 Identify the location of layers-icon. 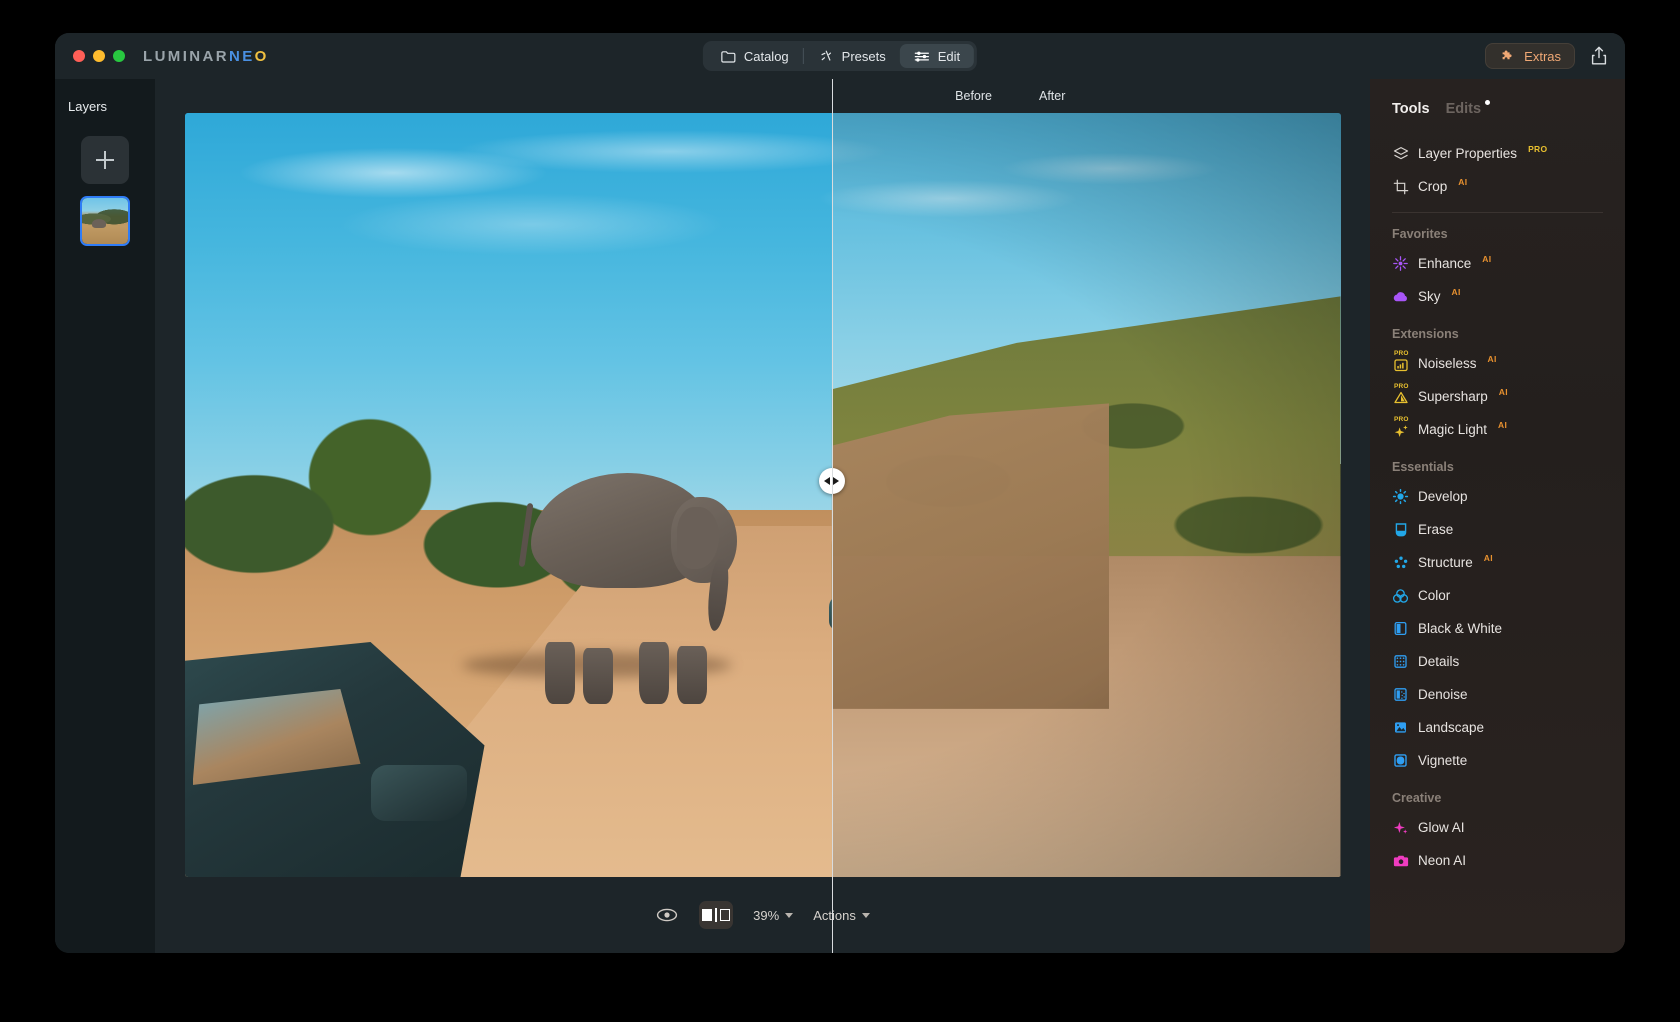
(1400, 153).